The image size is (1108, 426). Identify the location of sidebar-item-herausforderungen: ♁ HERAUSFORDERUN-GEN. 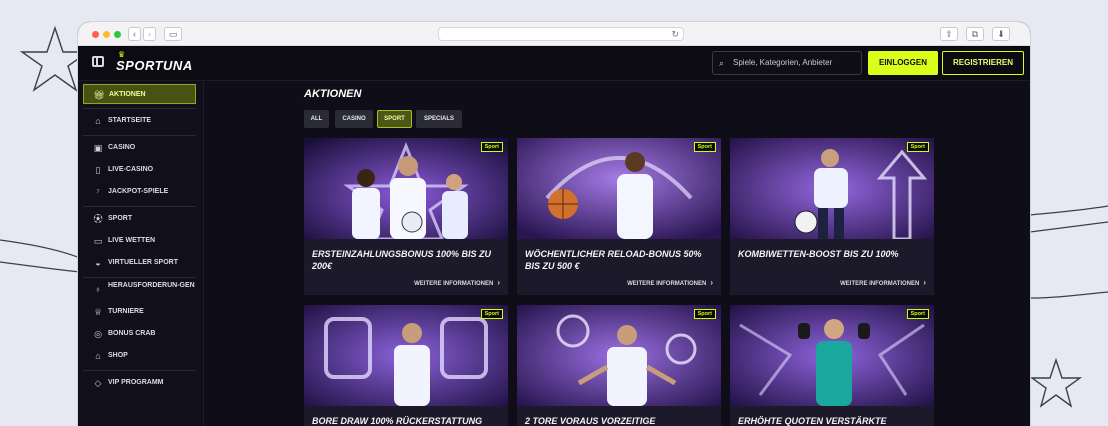
(139, 290).